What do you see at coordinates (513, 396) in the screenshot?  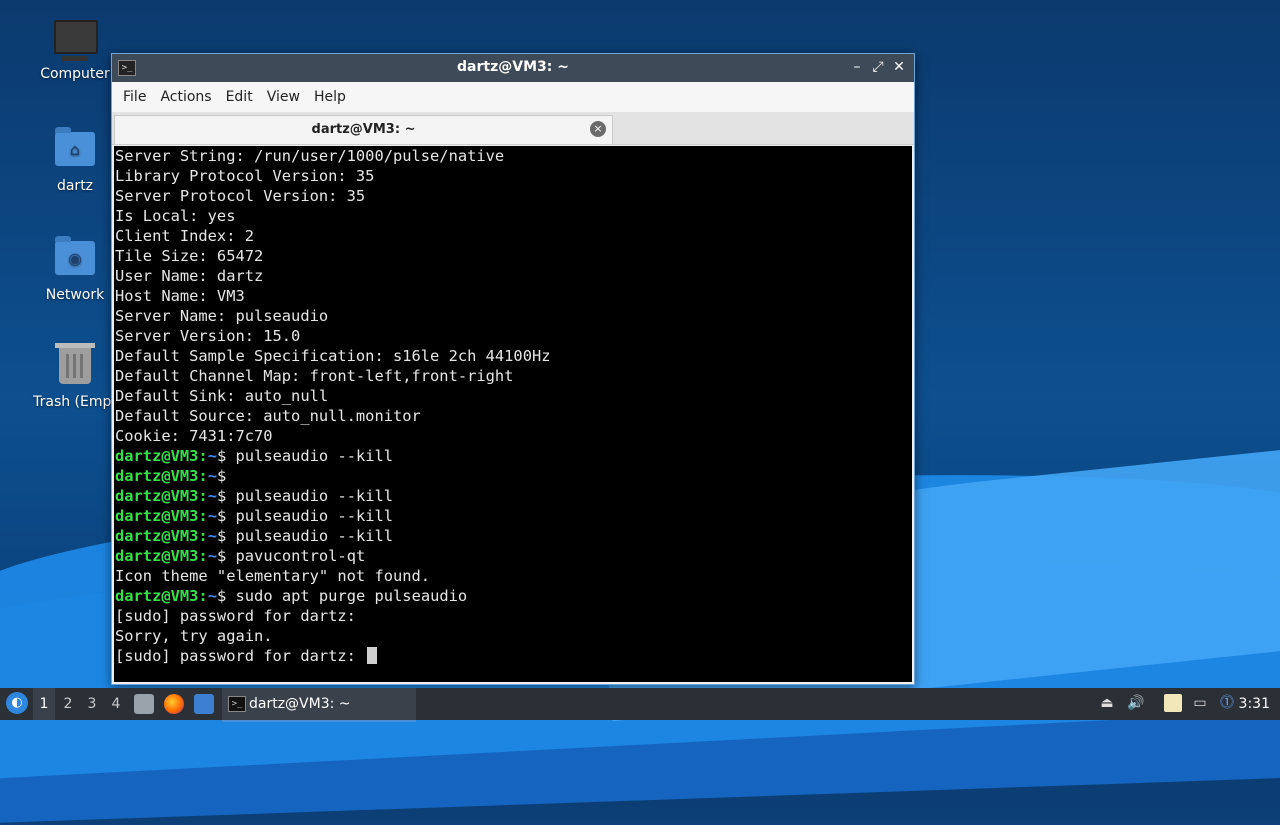 I see `terminal-line: Default Sink: auto_null` at bounding box center [513, 396].